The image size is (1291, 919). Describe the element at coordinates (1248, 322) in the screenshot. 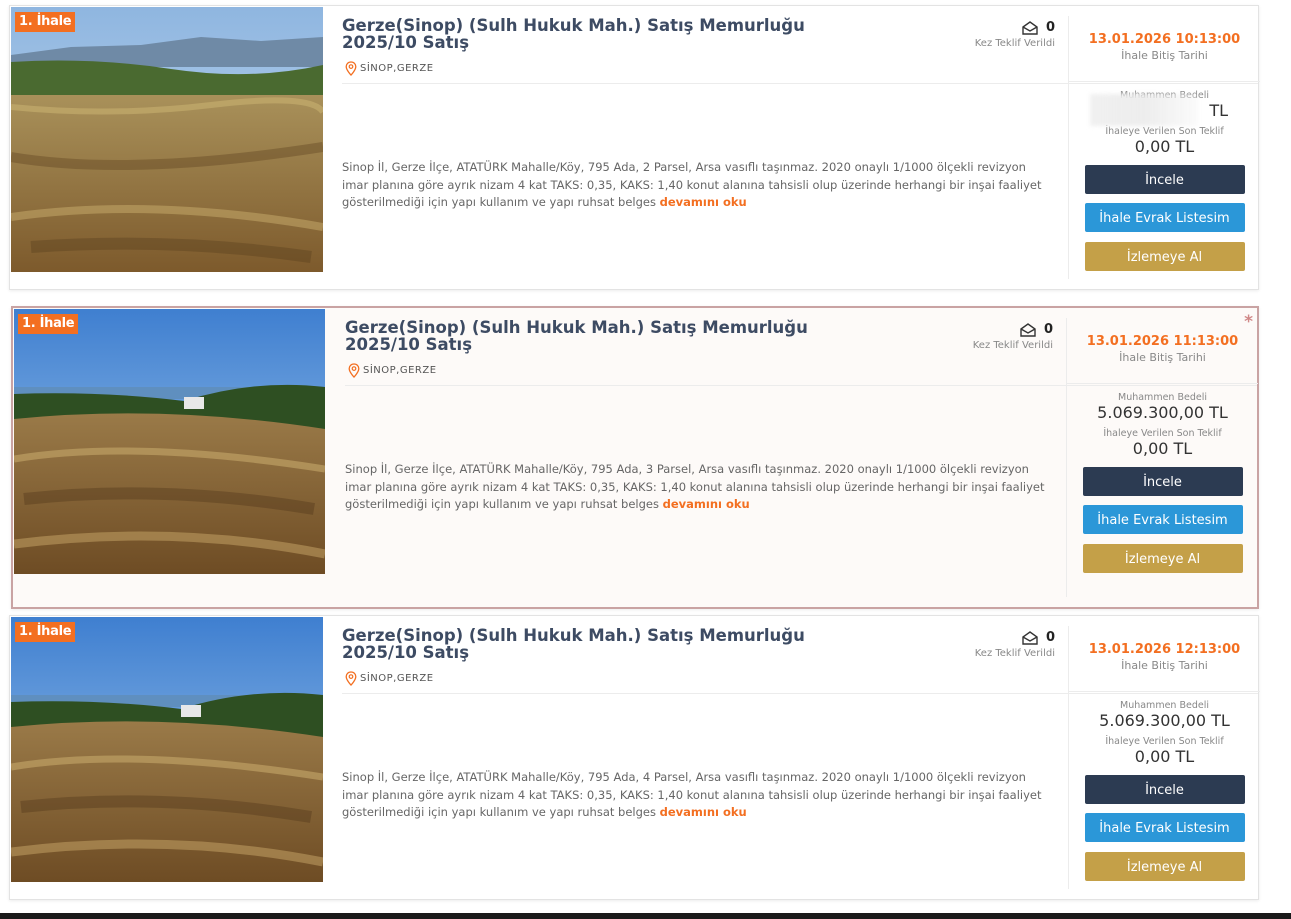

I see `favorite-star-icon: *` at that location.